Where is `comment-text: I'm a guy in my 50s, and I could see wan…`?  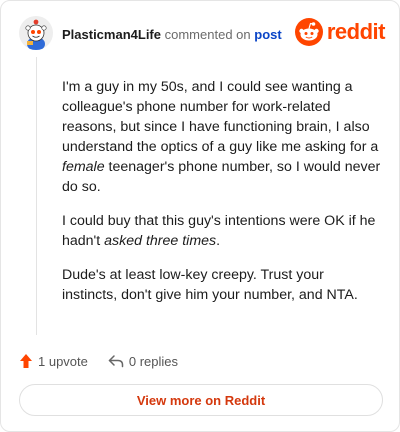
comment-text: I'm a guy in my 50s, and I could see wan… is located at coordinates (220, 117).